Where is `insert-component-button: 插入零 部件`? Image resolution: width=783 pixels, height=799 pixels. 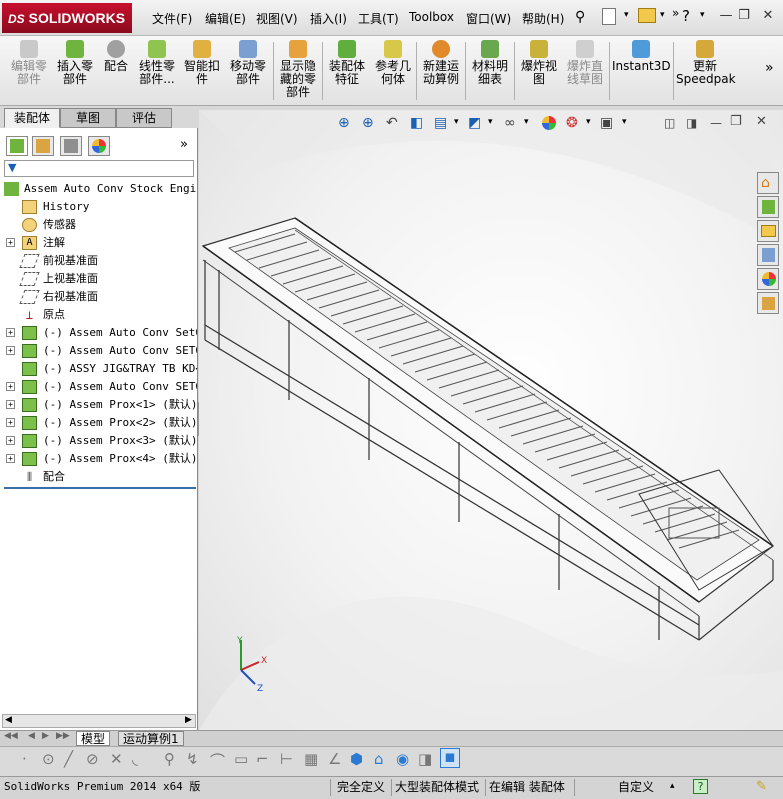
insert-component-button: 插入零 部件 is located at coordinates (75, 63).